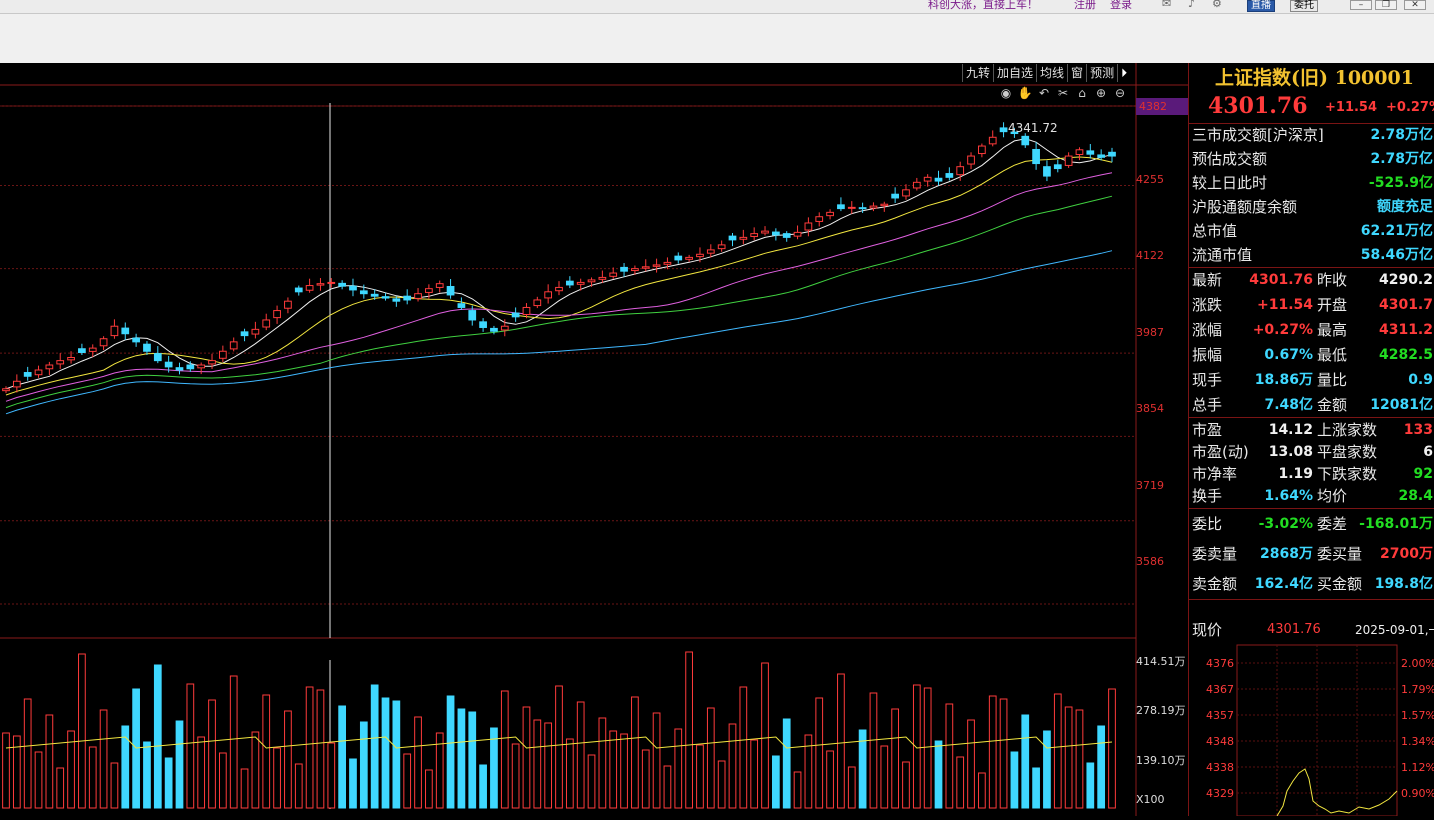  I want to click on toolbar-ma-button: 均线, so click(1051, 73).